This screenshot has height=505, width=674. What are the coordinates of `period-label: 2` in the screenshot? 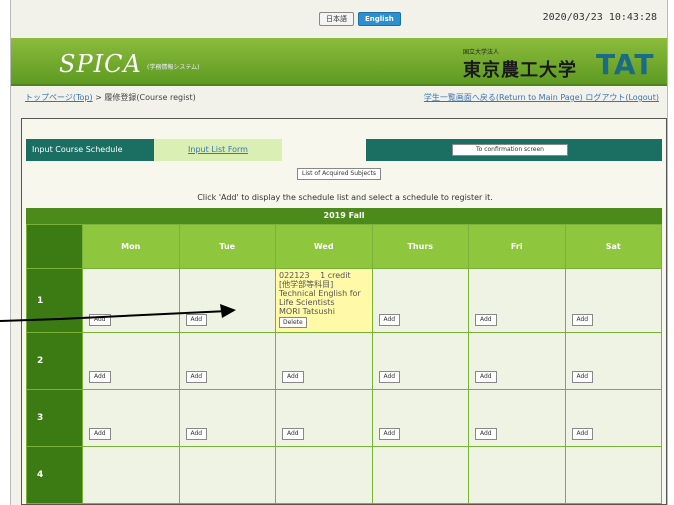 It's located at (54, 361).